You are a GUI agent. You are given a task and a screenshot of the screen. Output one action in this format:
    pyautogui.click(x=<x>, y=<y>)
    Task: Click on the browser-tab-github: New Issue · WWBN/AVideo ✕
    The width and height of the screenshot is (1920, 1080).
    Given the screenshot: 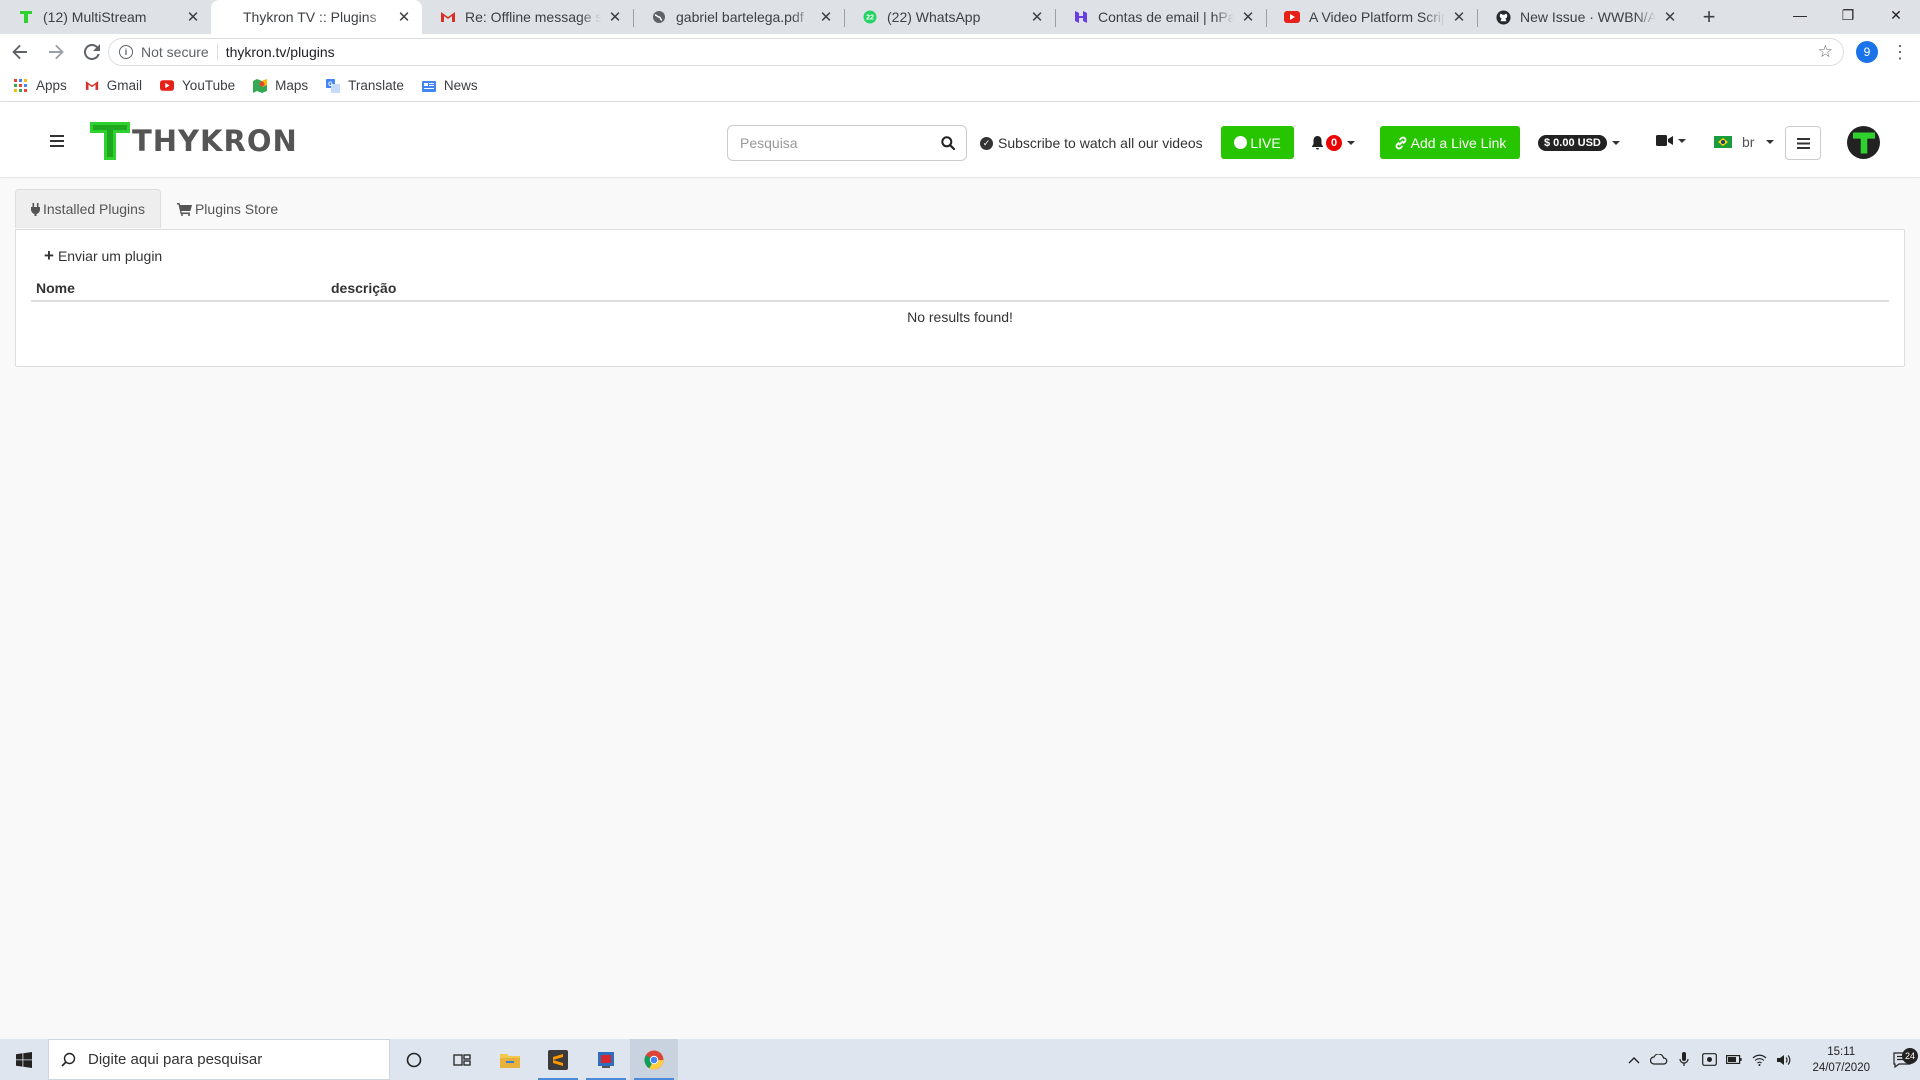 What is the action you would take?
    pyautogui.click(x=1582, y=17)
    